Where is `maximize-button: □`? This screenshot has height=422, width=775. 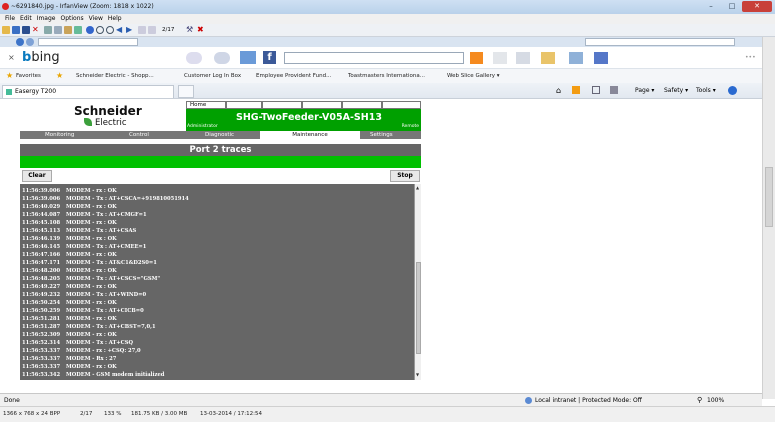 maximize-button: □ is located at coordinates (732, 6).